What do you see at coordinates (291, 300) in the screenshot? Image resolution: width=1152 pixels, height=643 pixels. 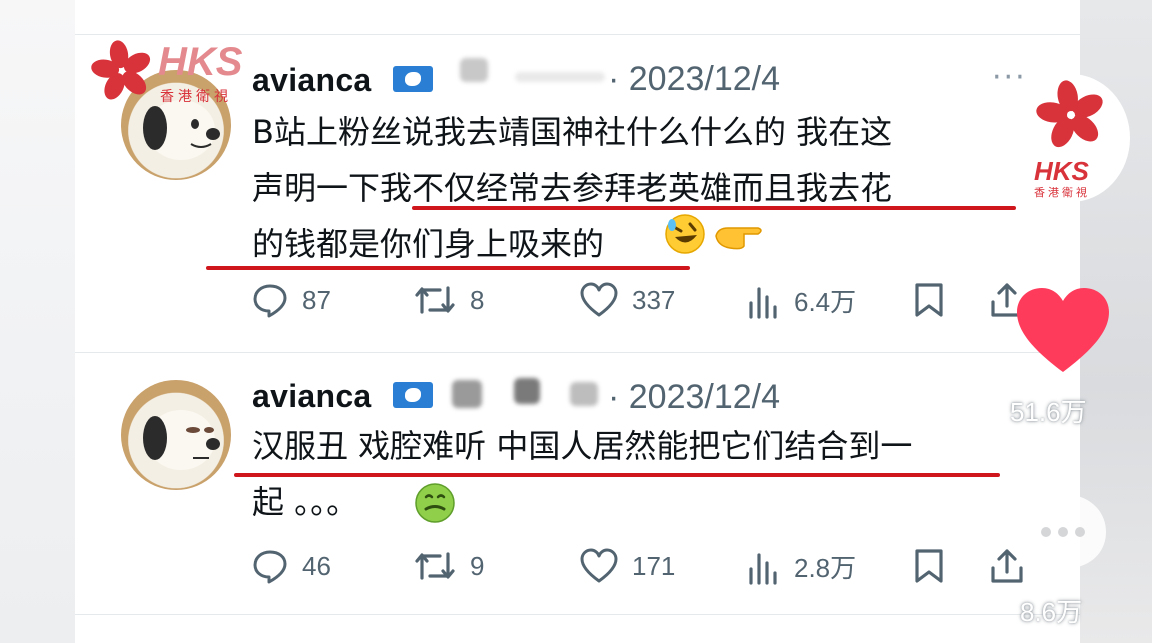 I see `reply-button: 87` at bounding box center [291, 300].